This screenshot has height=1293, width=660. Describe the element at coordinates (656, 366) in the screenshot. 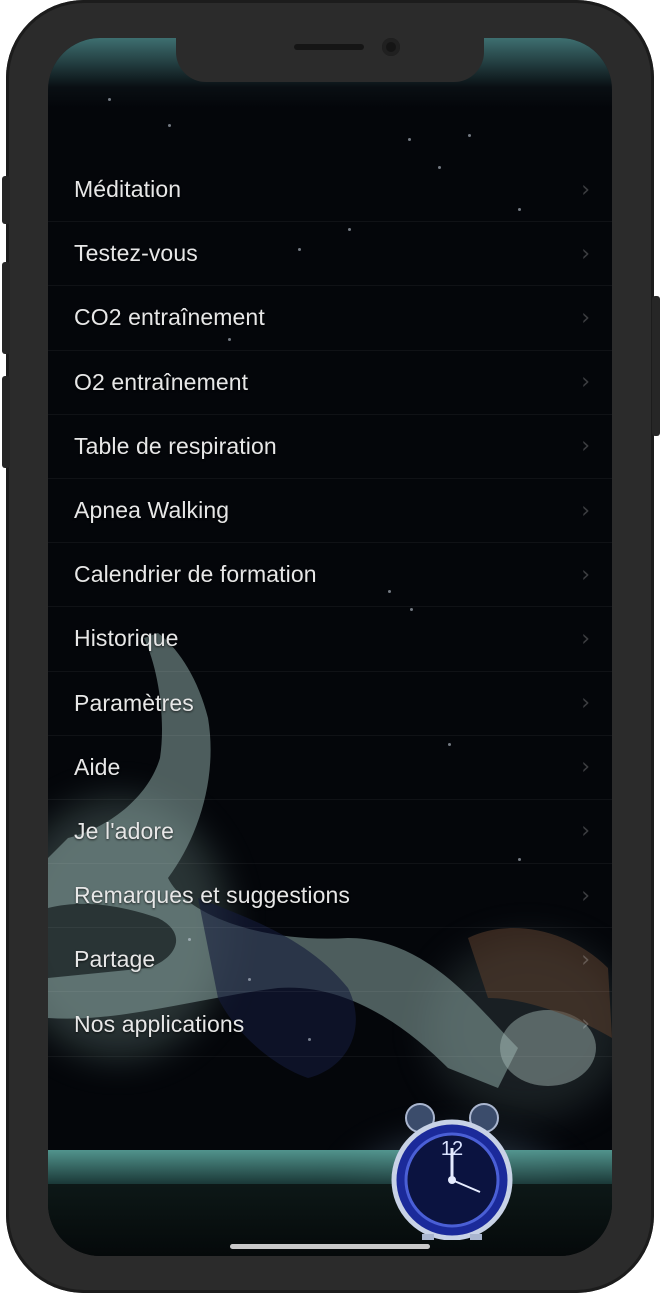

I see `power-button` at that location.